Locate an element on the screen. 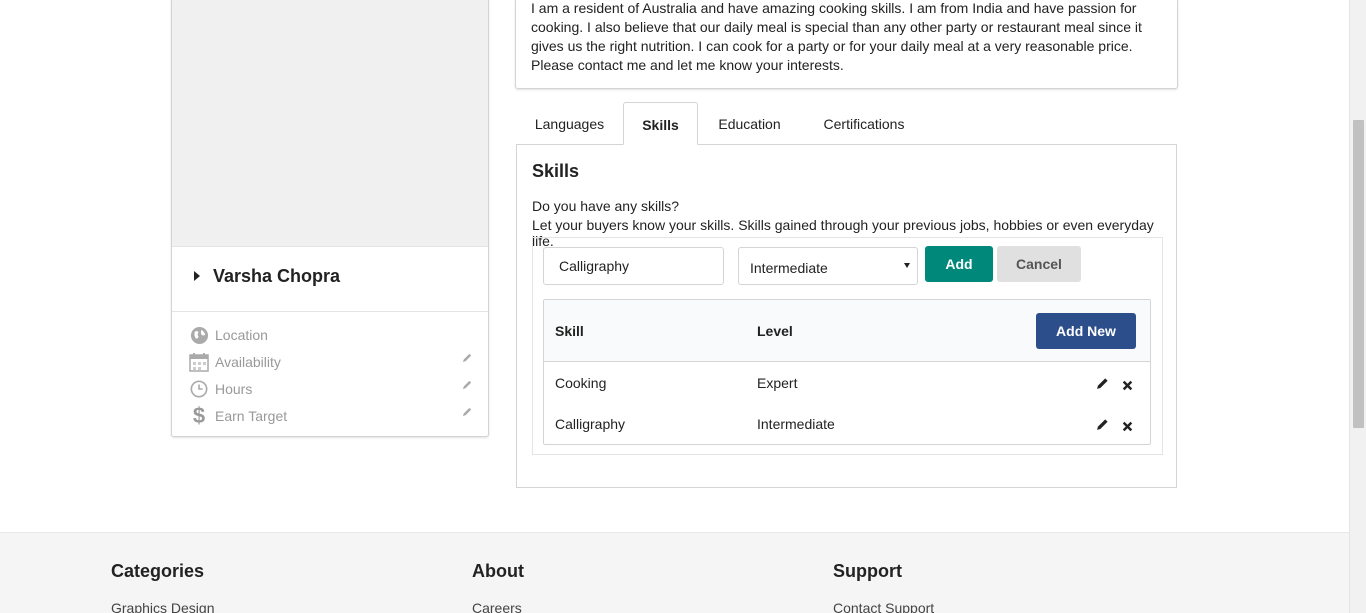 Image resolution: width=1366 pixels, height=613 pixels. page-scrollbar is located at coordinates (1357, 306).